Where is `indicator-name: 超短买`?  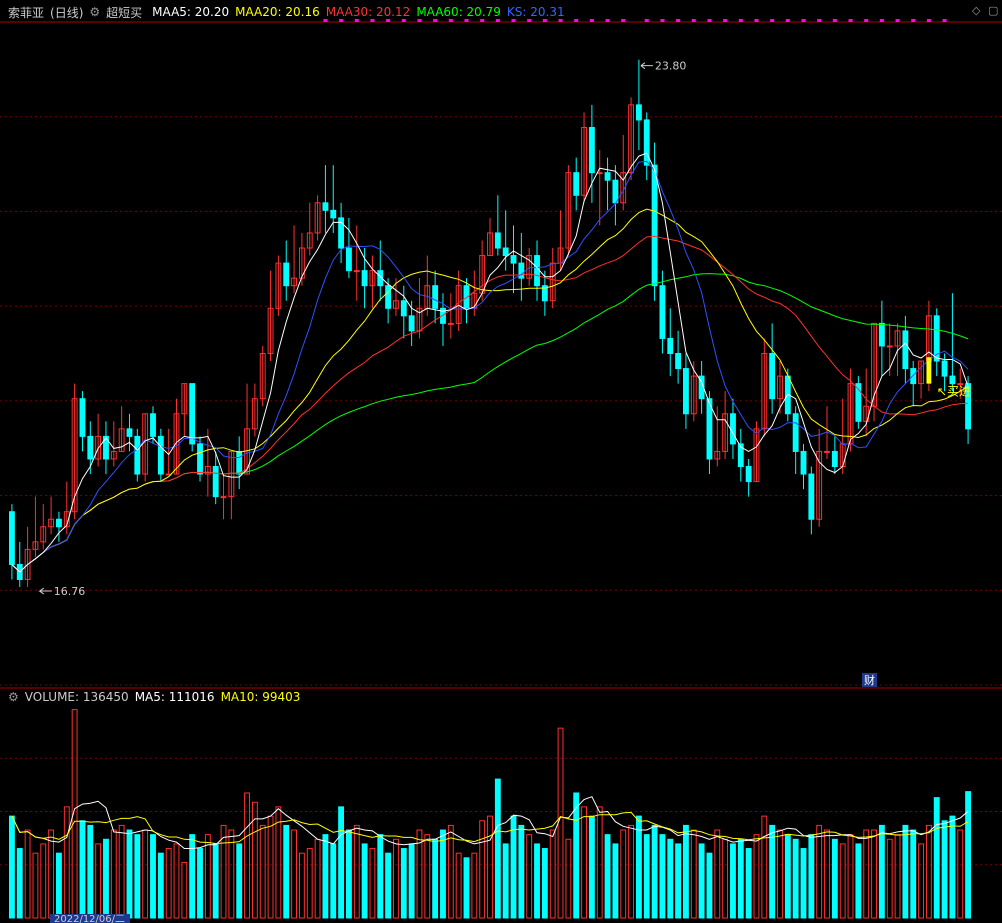
indicator-name: 超短买 is located at coordinates (124, 12).